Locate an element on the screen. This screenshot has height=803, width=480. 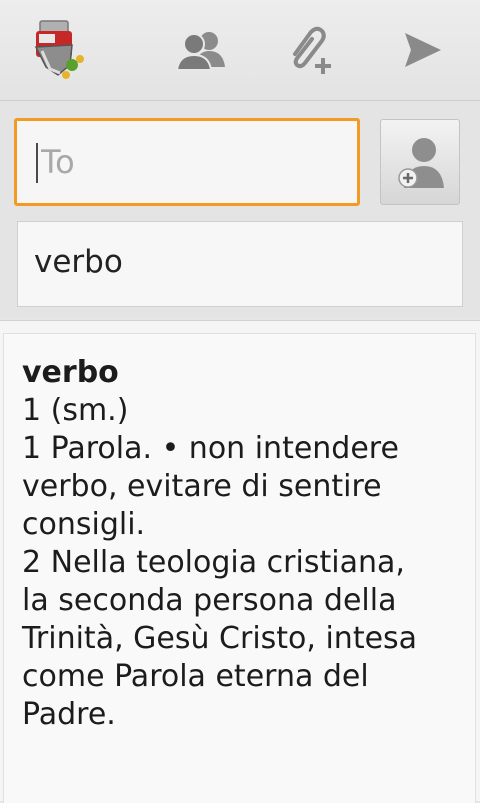
definition-line: 1 Parola. • non intendere is located at coordinates (210, 448).